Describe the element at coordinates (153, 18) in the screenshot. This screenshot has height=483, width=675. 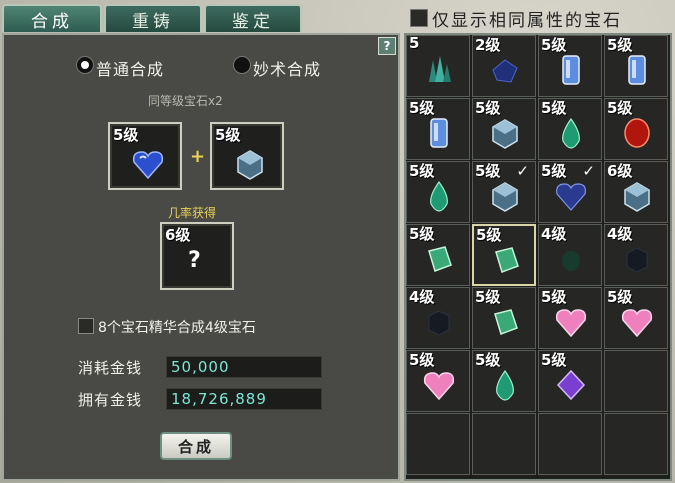
I see `tab-recast: 重铸` at that location.